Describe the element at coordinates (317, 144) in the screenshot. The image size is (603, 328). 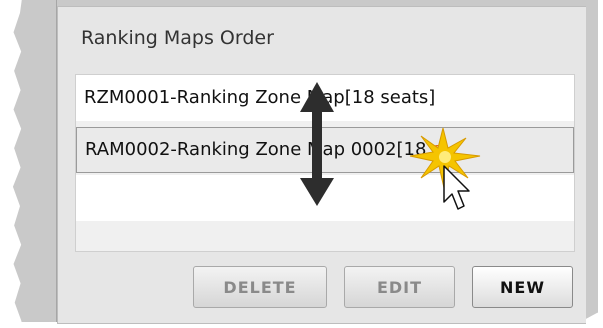
I see `drag-arrow-icon` at that location.